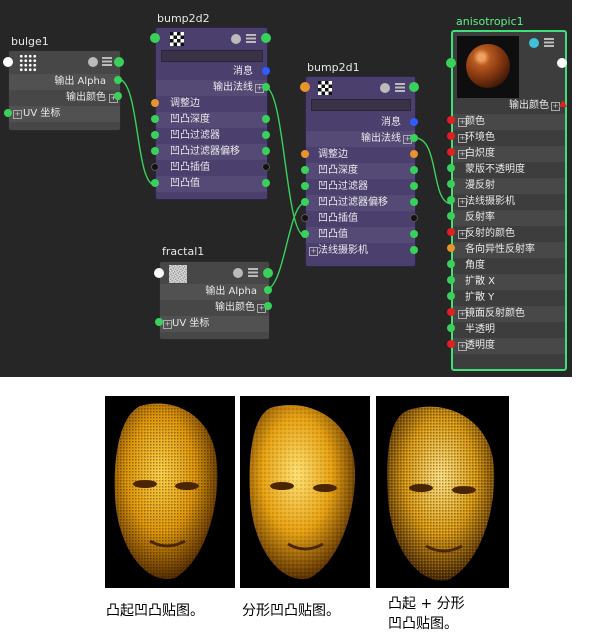 The width and height of the screenshot is (600, 634). I want to click on bulge-row-uv: + UV 坐标, so click(64, 114).